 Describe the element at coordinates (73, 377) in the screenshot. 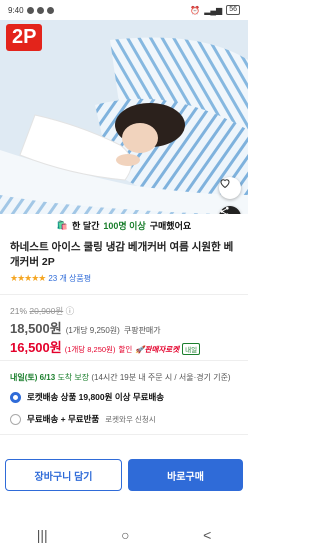

I see `delivery-guarantee: 도착 보장` at that location.